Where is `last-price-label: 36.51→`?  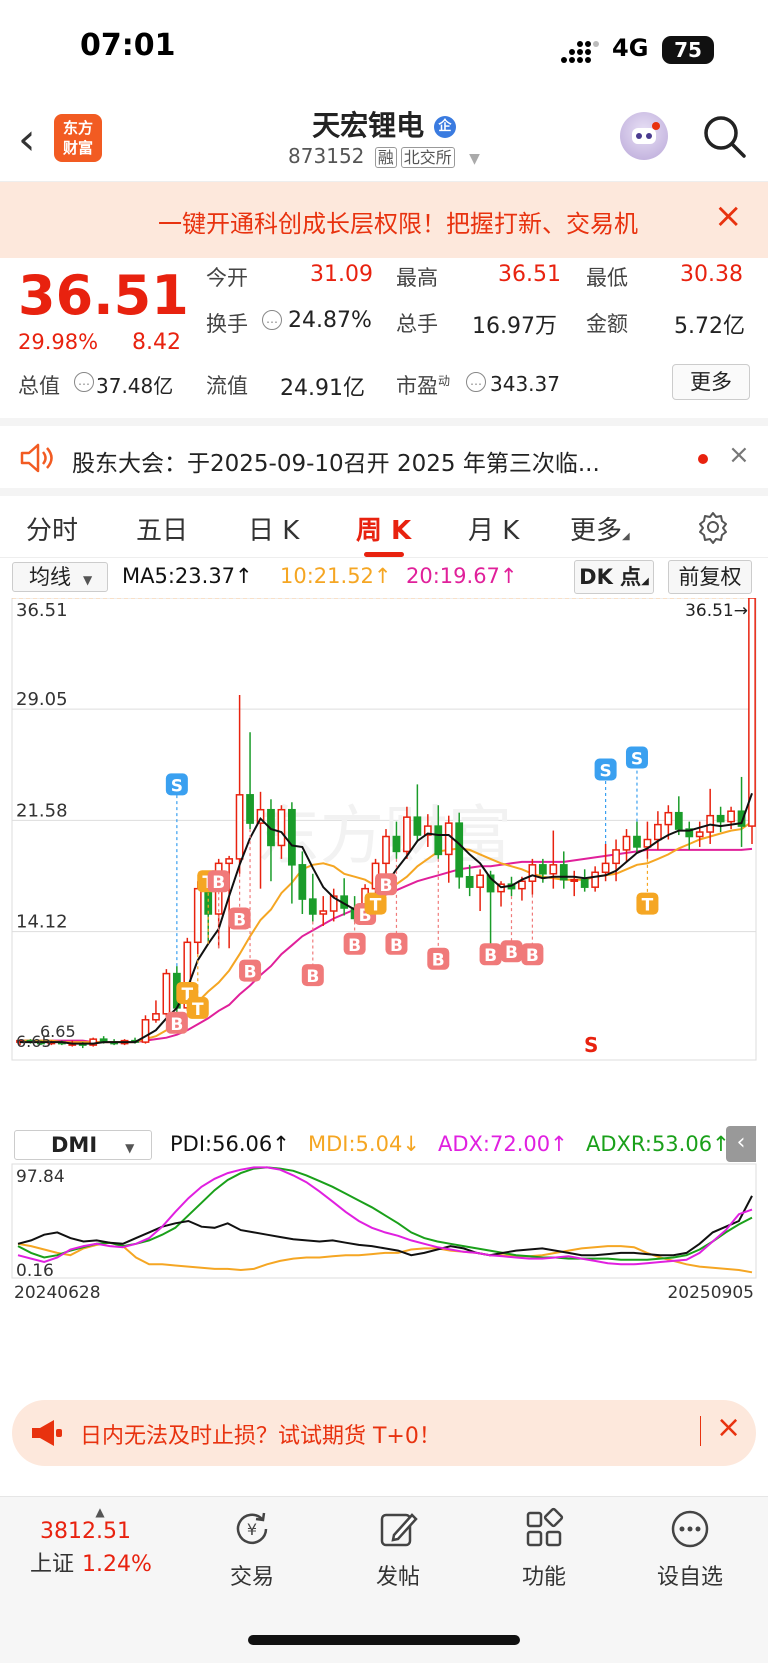 last-price-label: 36.51→ is located at coordinates (716, 611).